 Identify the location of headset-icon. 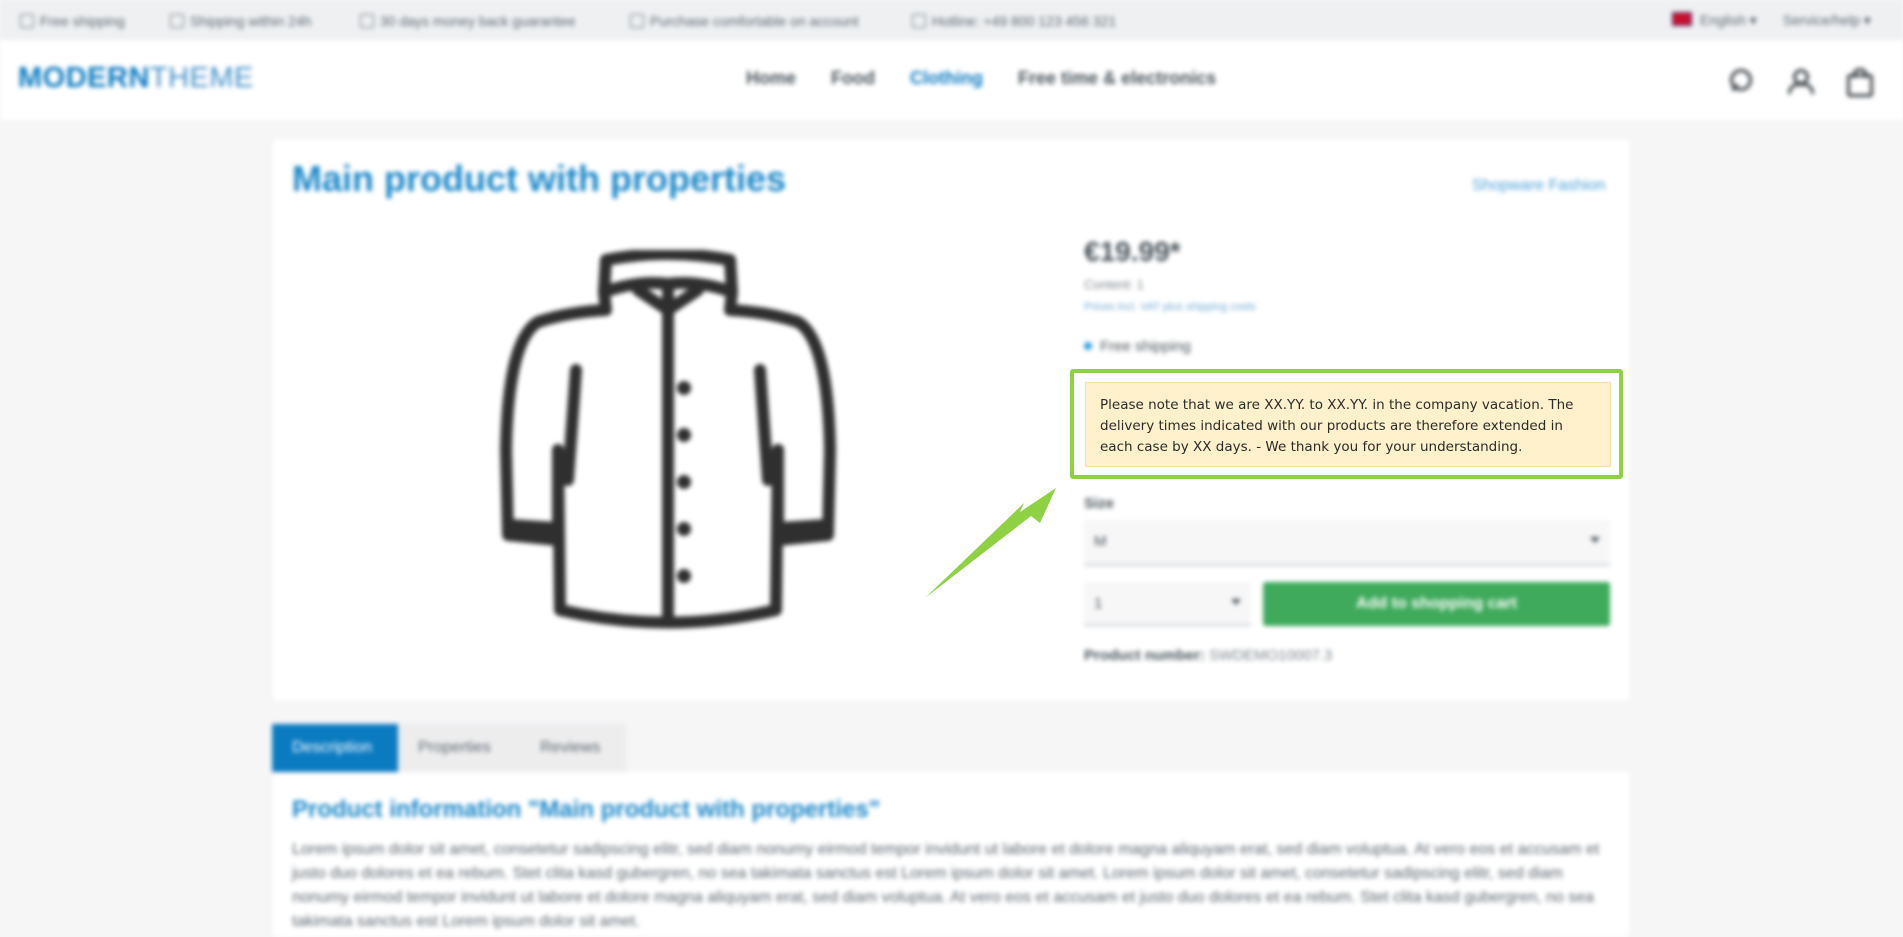
(919, 21).